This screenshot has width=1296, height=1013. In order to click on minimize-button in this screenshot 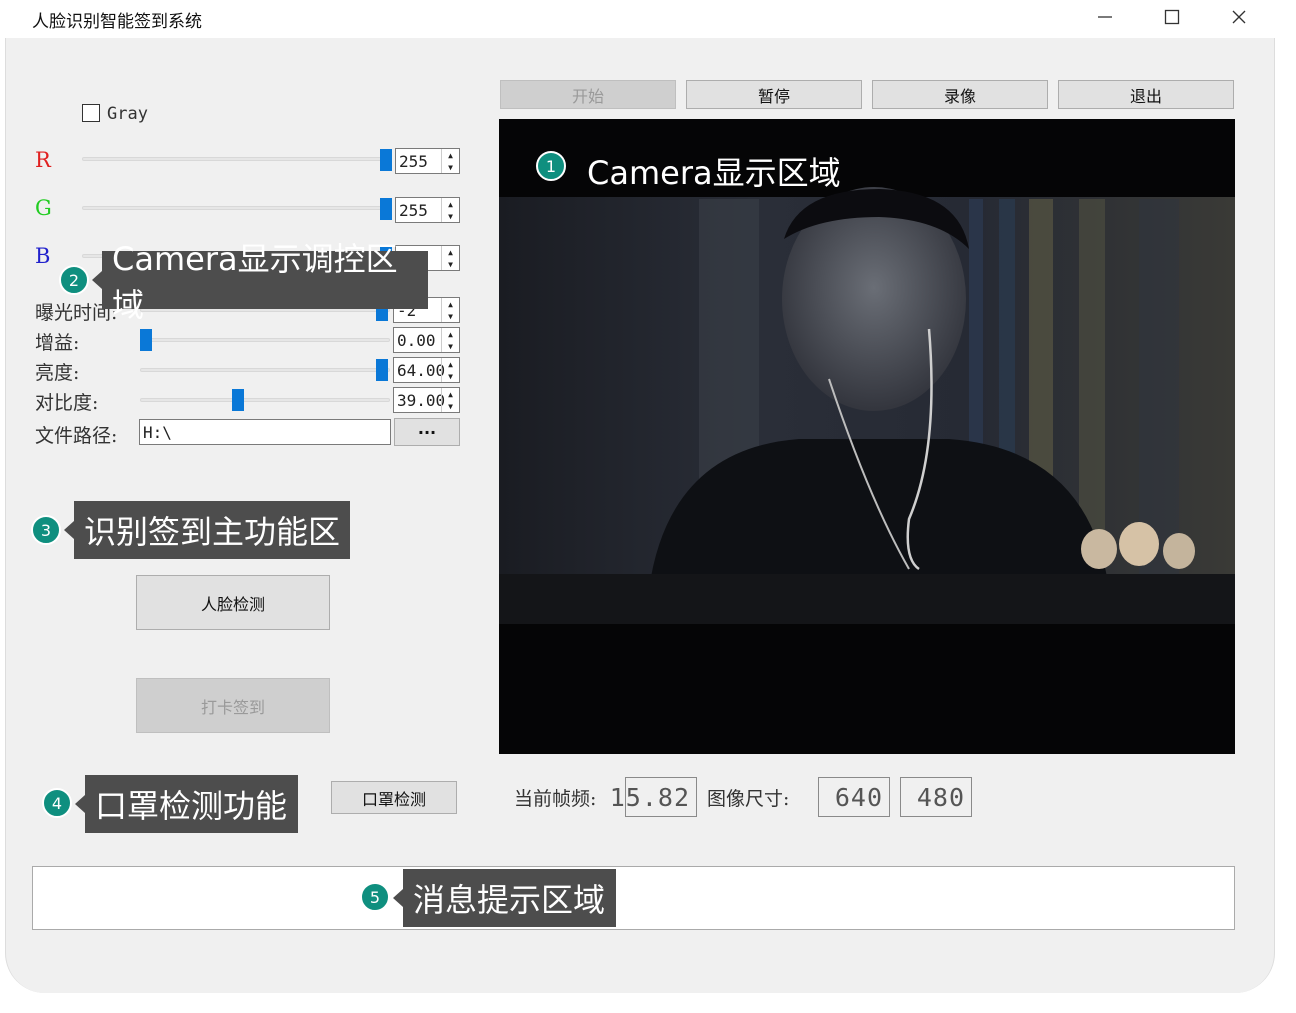, I will do `click(1105, 17)`.